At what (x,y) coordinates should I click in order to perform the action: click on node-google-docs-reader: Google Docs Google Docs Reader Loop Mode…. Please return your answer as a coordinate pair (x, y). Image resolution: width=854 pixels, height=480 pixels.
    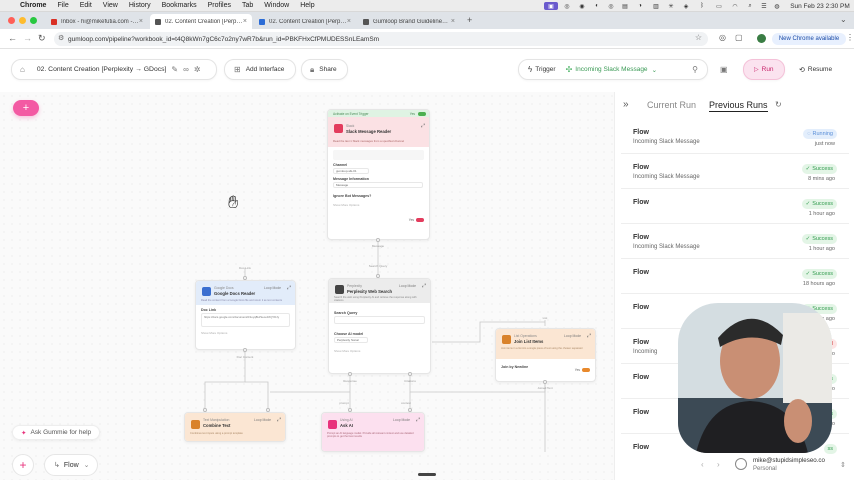
    Looking at the image, I should click on (245, 315).